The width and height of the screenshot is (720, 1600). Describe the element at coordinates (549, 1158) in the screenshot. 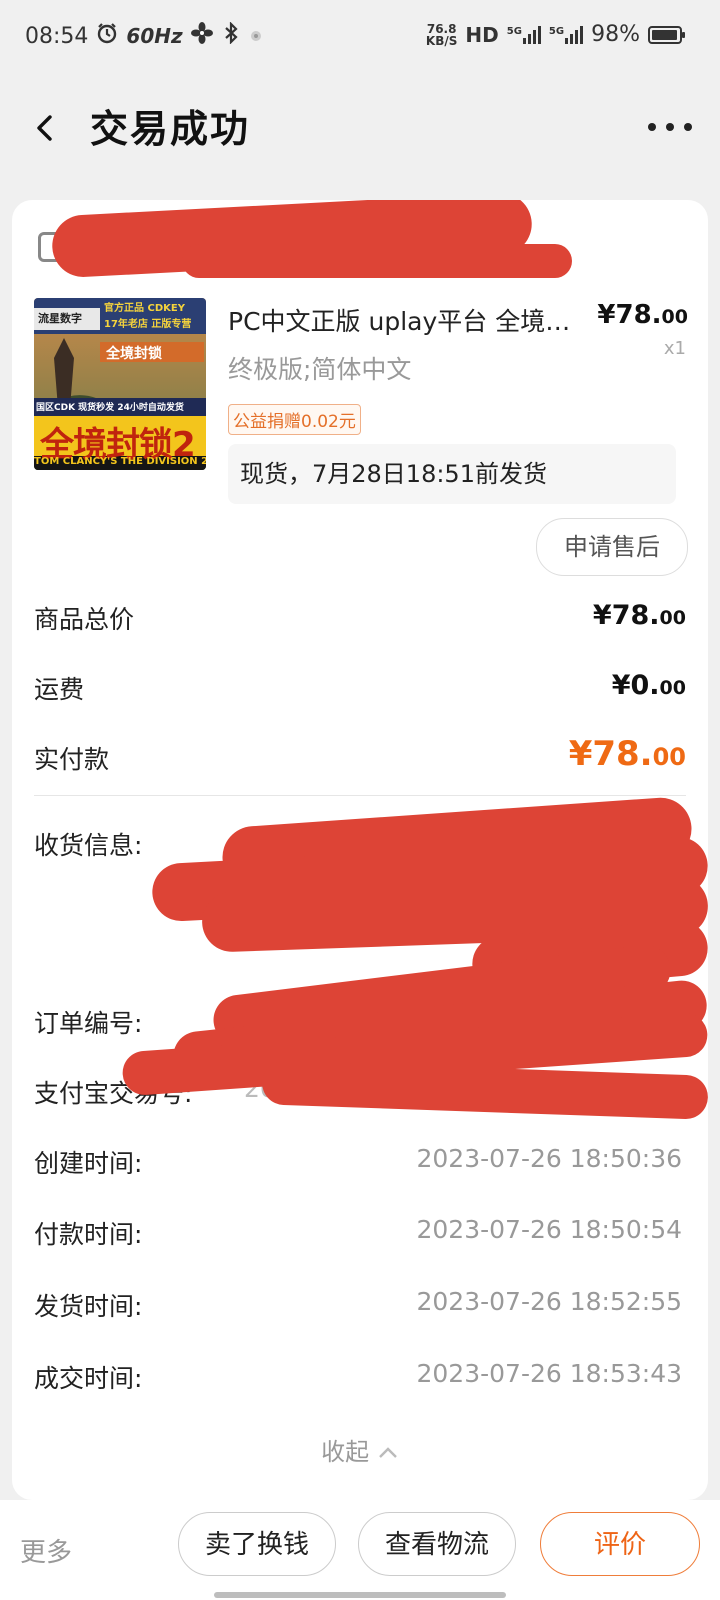

I see `created-time-value: 2023-07-26 18:50:36` at that location.